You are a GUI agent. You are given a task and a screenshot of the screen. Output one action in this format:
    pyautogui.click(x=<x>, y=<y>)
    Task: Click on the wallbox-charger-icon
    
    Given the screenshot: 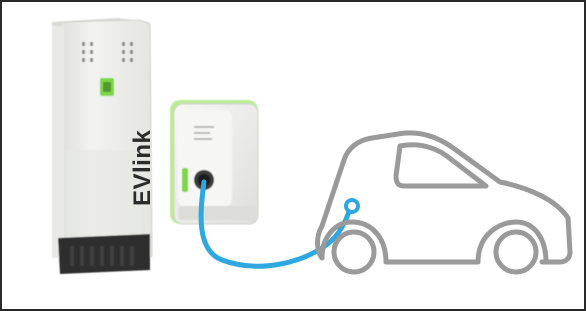 What is the action you would take?
    pyautogui.click(x=214, y=162)
    